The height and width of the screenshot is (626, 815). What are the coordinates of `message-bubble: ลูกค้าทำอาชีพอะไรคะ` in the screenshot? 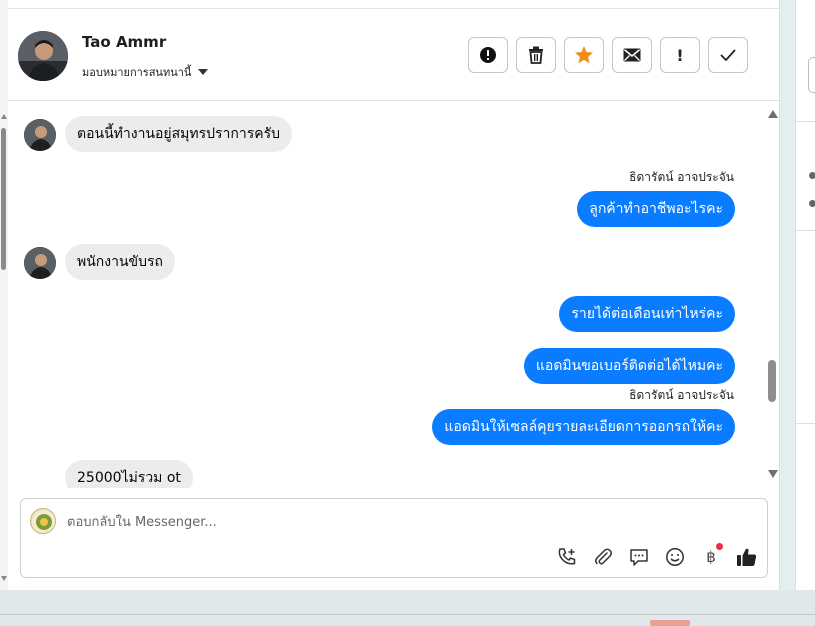 It's located at (656, 209).